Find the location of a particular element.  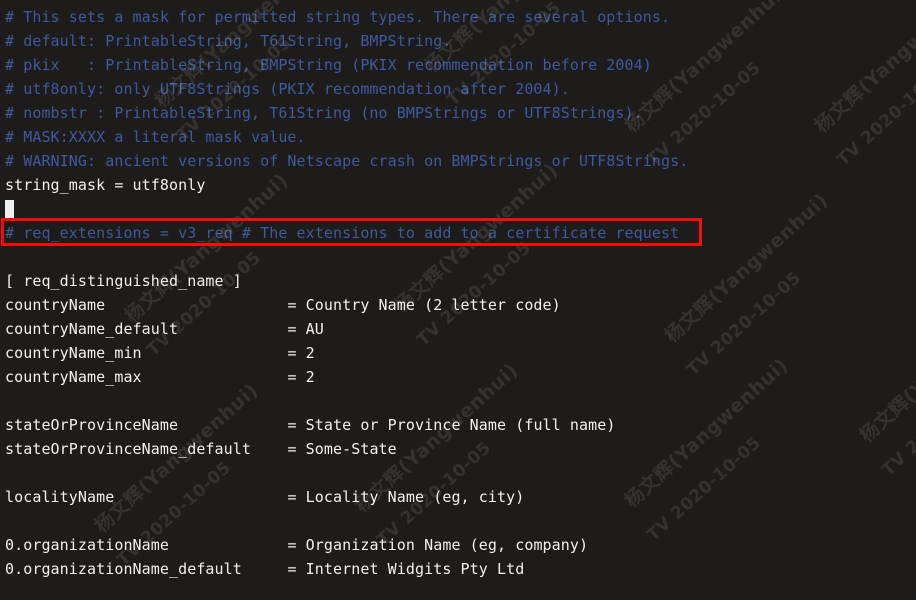

config-key: countryName_min is located at coordinates (73, 353).